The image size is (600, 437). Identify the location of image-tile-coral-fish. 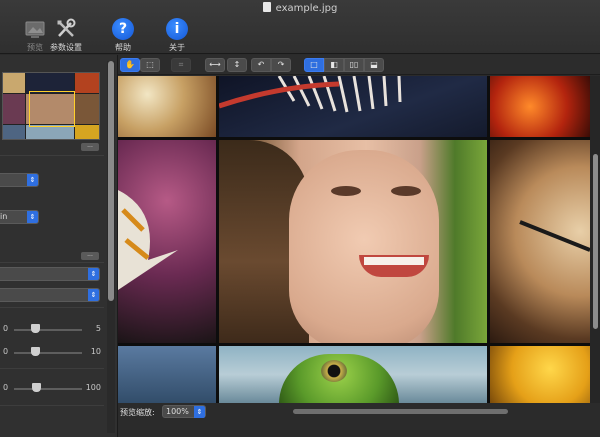
(167, 241).